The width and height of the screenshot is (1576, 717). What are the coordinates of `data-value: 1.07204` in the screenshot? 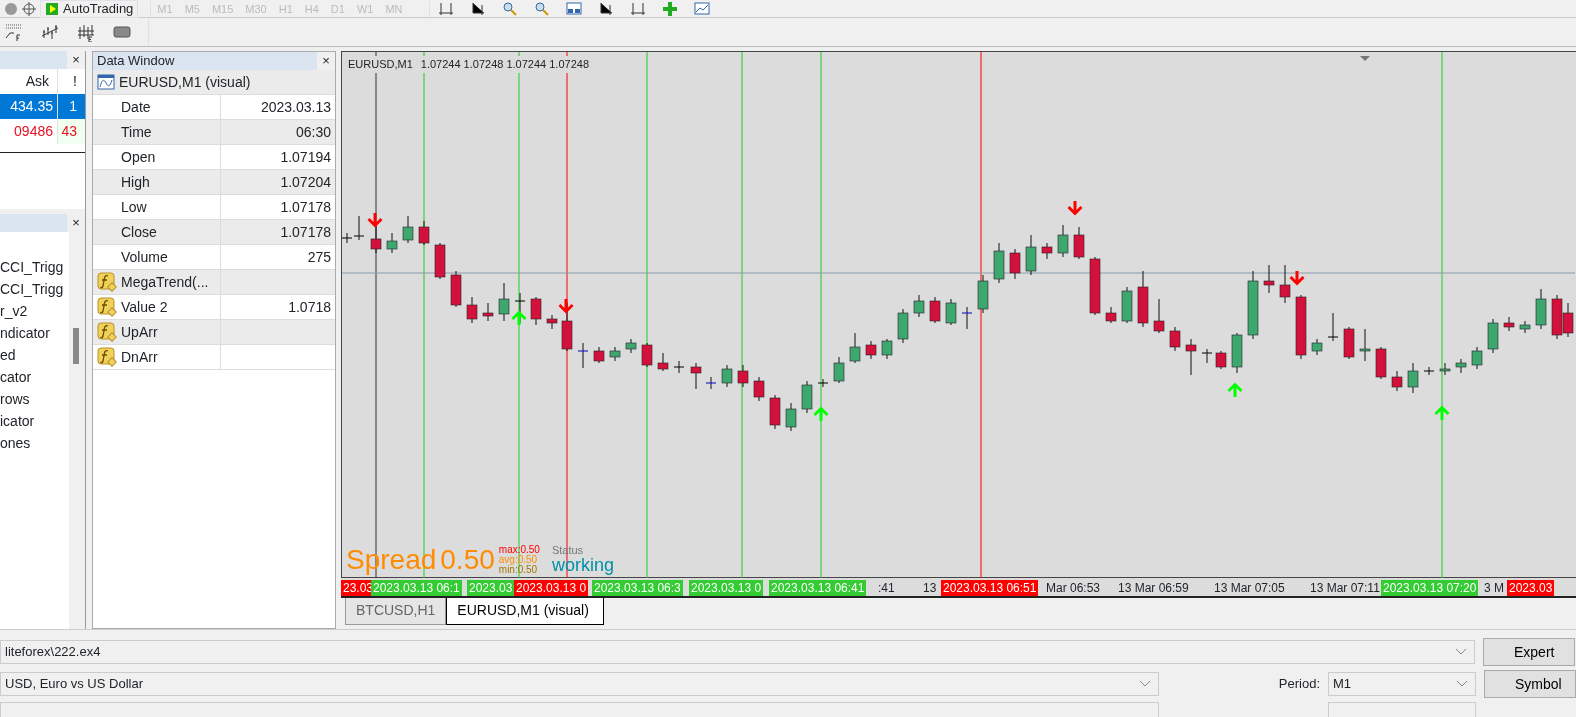 It's located at (305, 182).